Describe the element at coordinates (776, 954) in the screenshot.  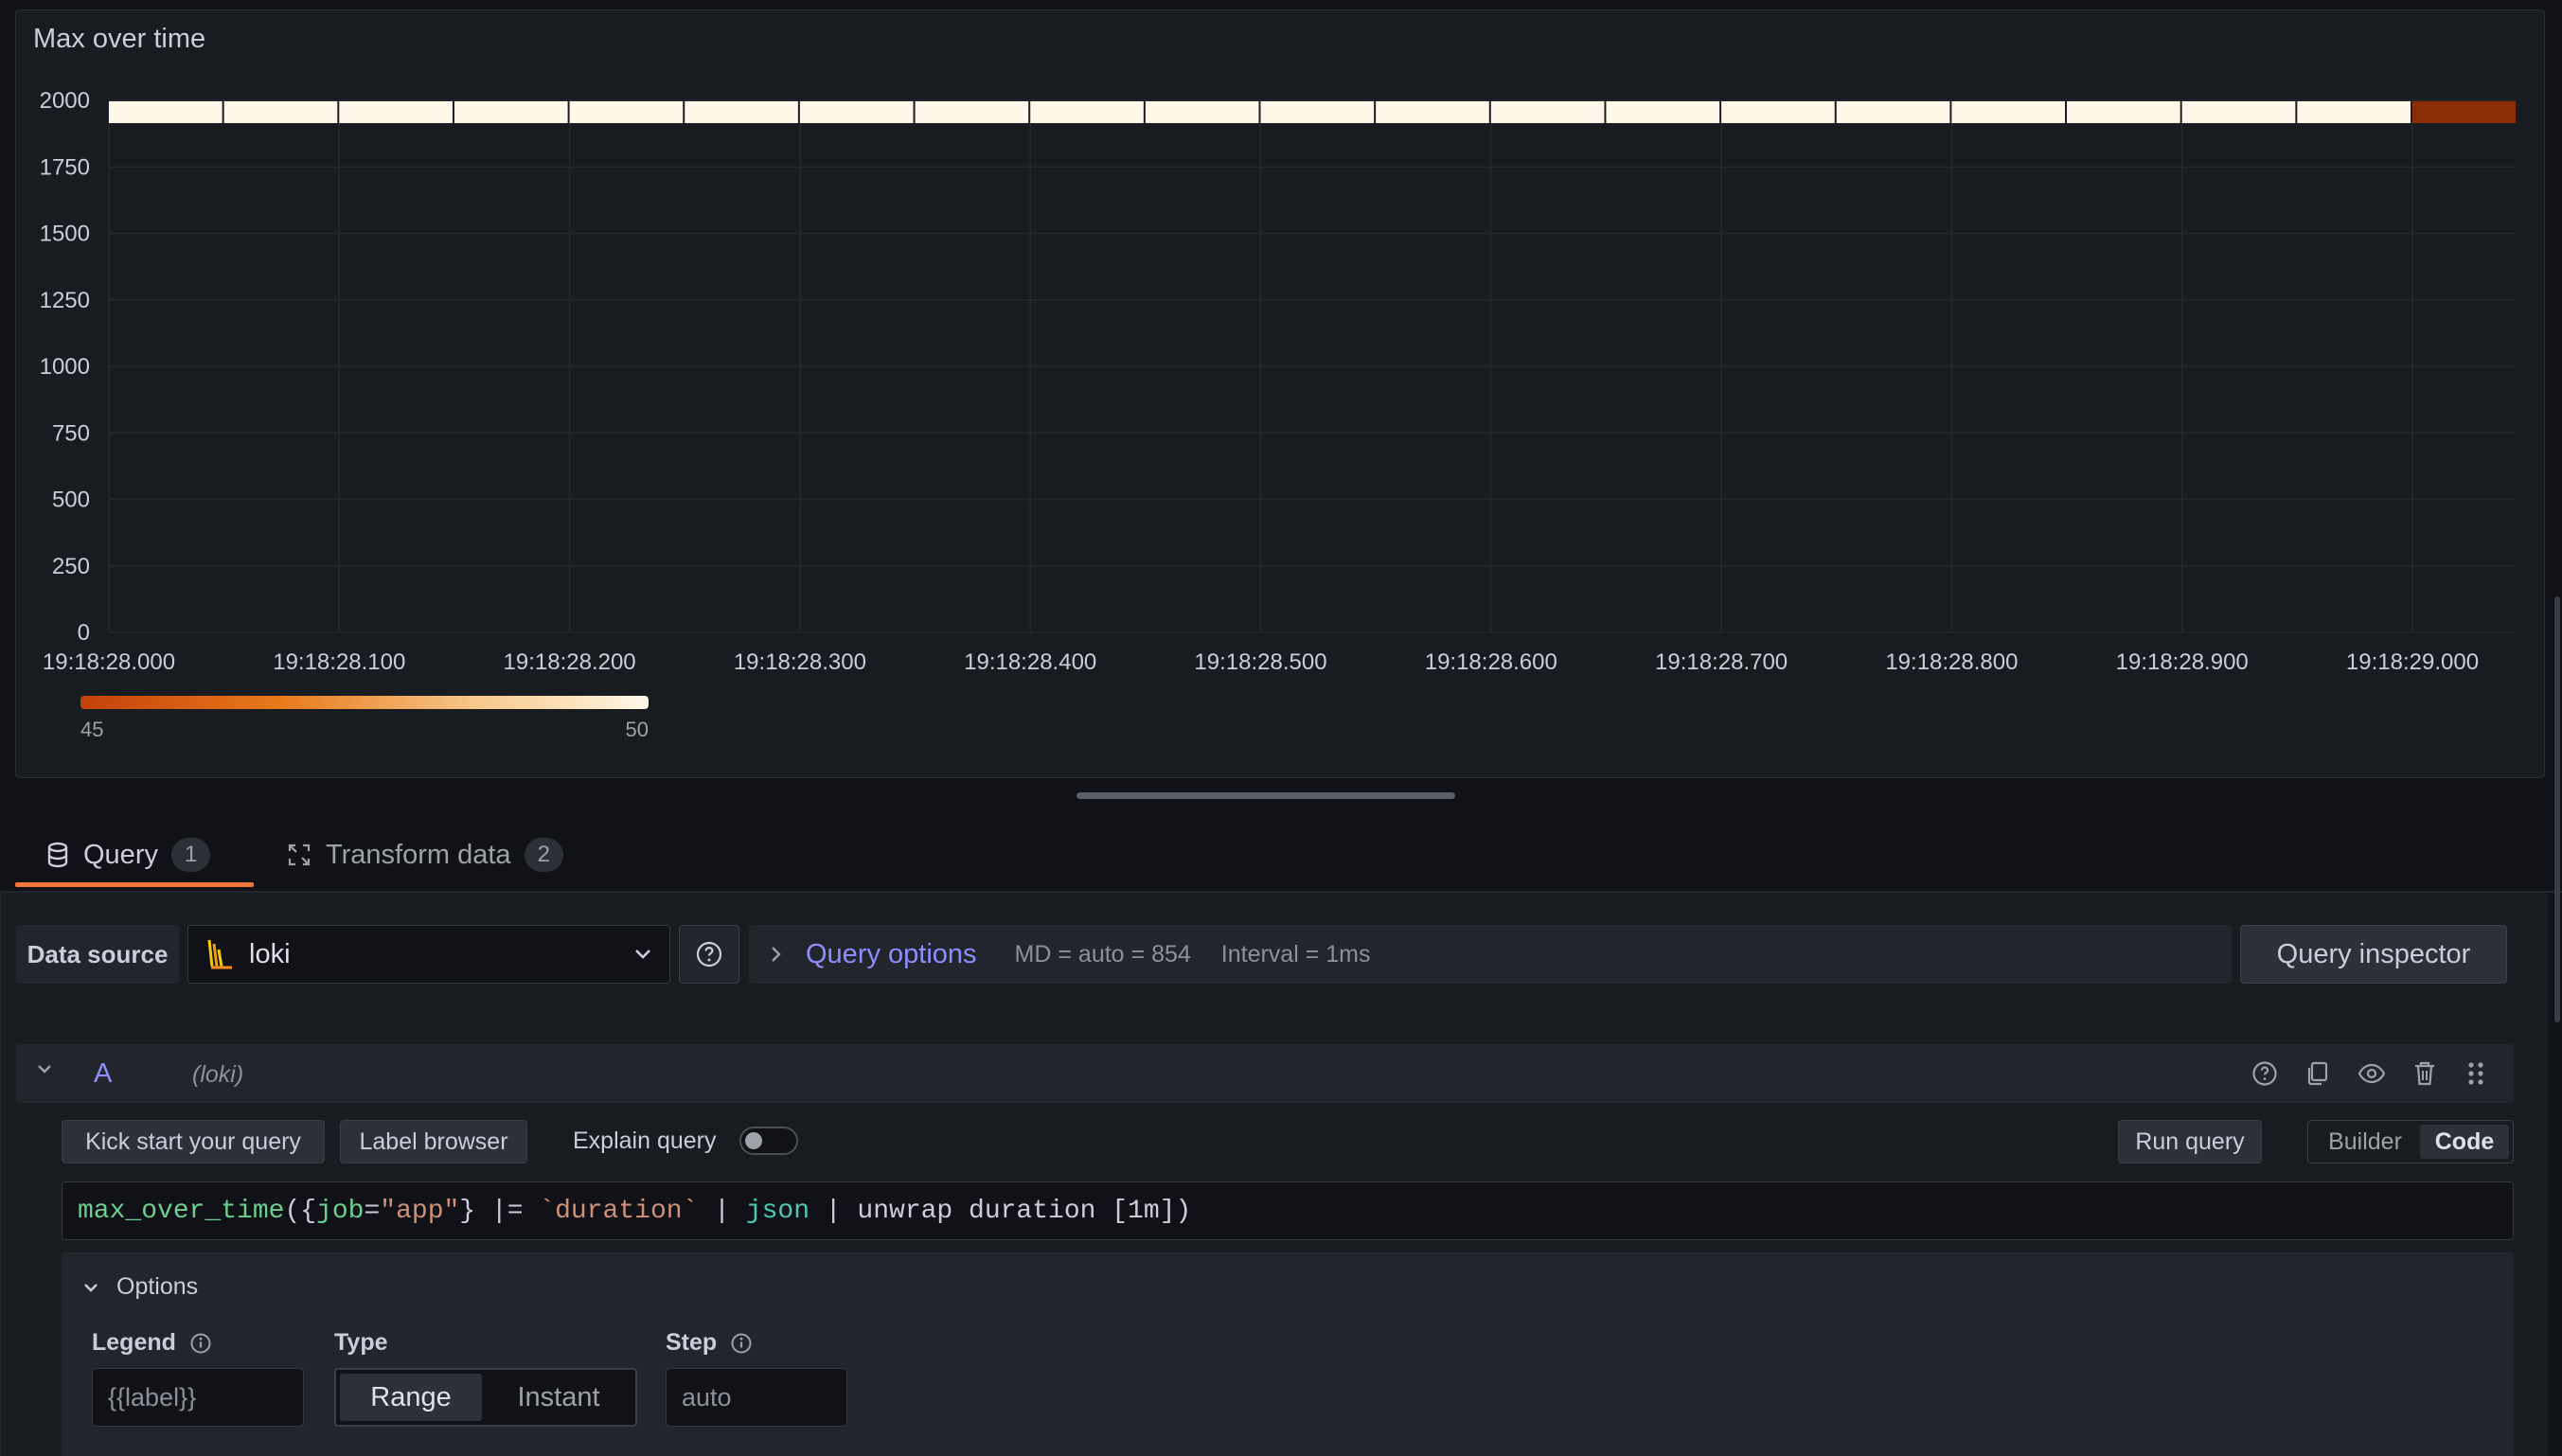
I see `chevron-right-icon` at that location.